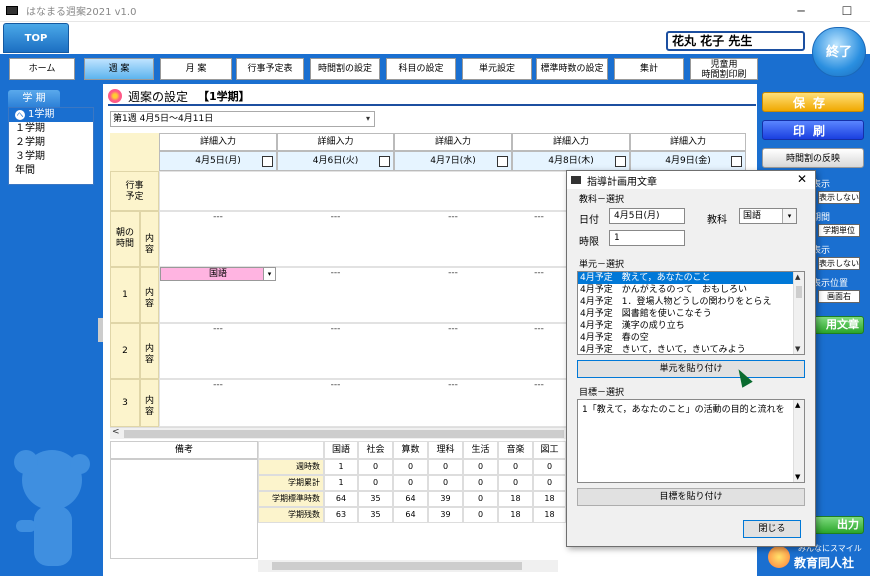 The height and width of the screenshot is (576, 870). What do you see at coordinates (691, 497) in the screenshot?
I see `paste-goal-button: 目標を貼り付け` at bounding box center [691, 497].